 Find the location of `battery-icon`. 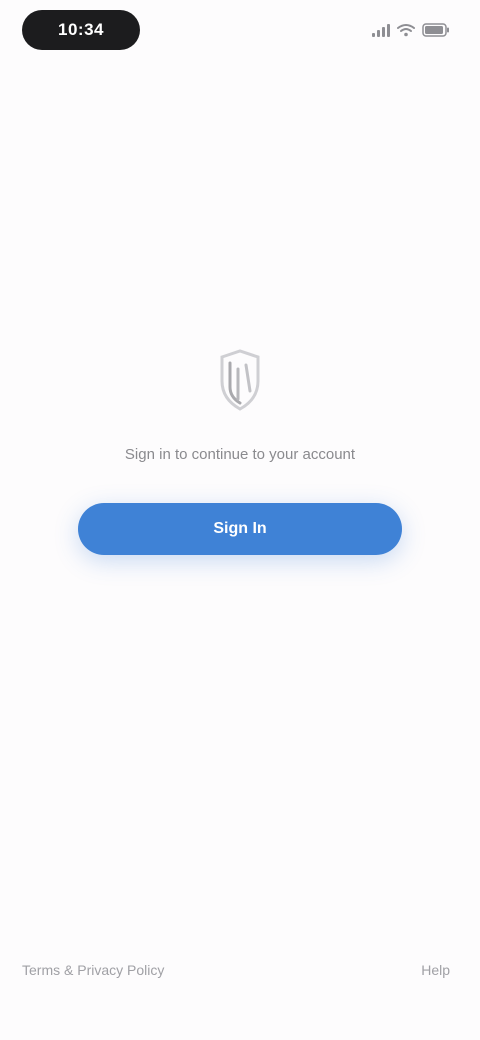

battery-icon is located at coordinates (436, 30).